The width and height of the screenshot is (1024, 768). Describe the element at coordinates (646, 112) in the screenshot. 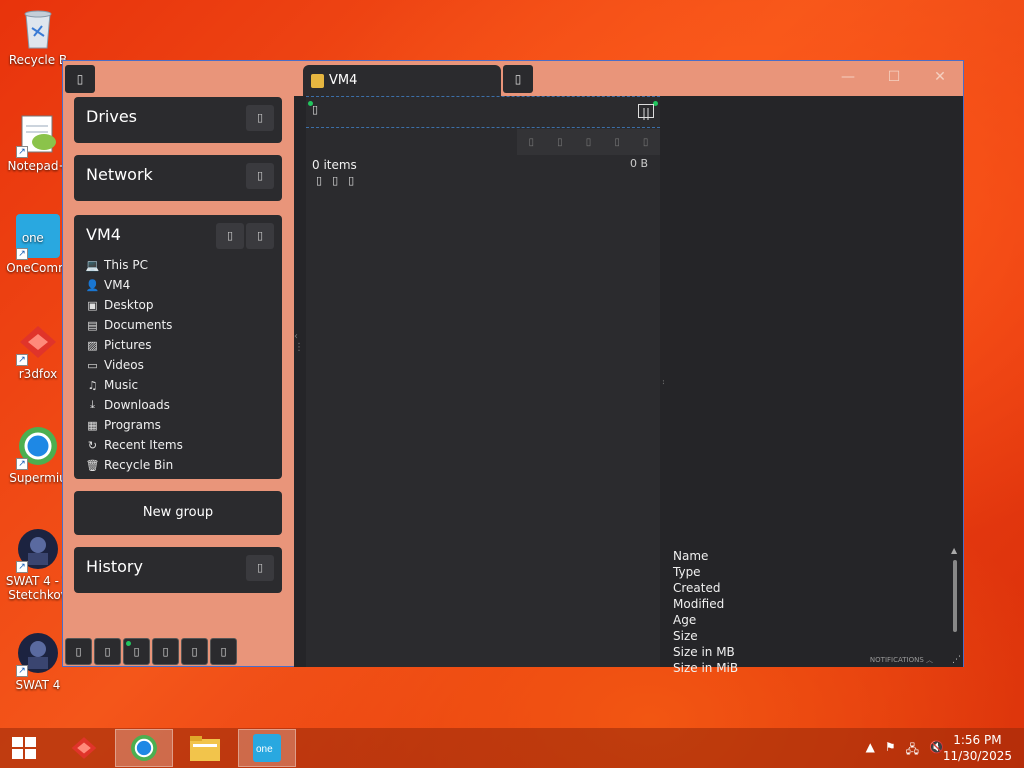

I see `columns-view-icon` at that location.